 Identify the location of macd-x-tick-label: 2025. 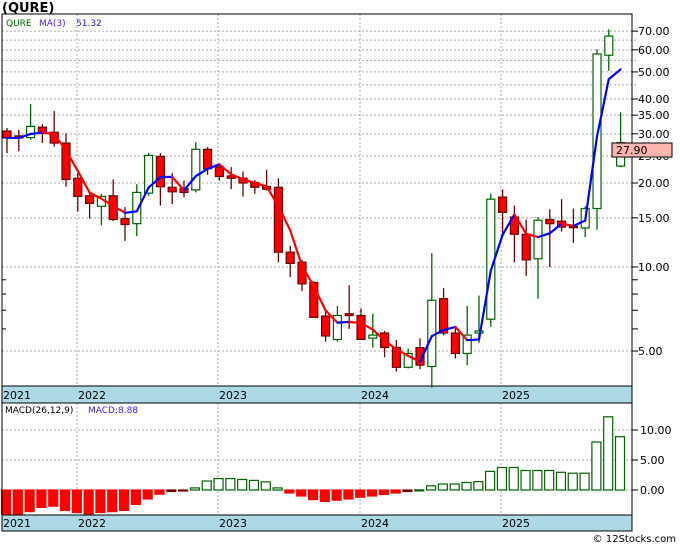
(516, 523).